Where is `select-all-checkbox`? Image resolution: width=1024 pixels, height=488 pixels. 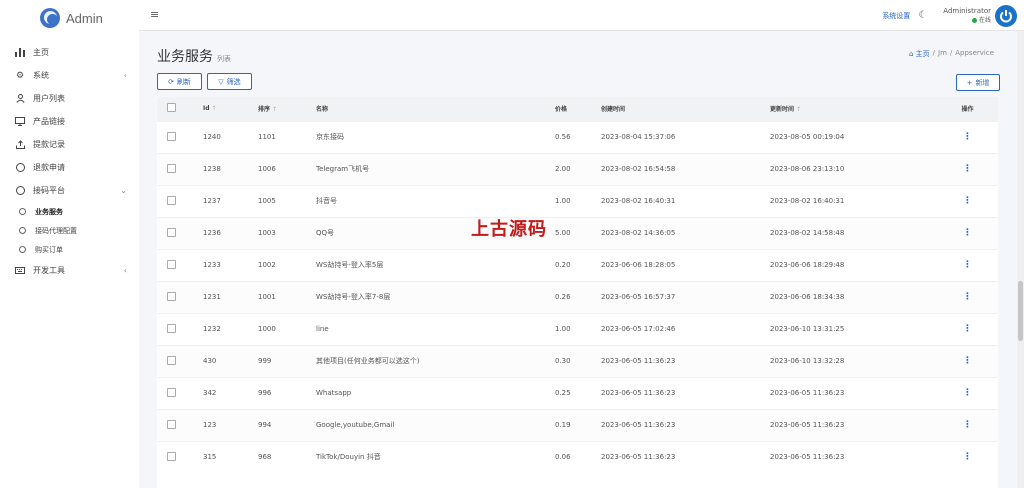 select-all-checkbox is located at coordinates (171, 108).